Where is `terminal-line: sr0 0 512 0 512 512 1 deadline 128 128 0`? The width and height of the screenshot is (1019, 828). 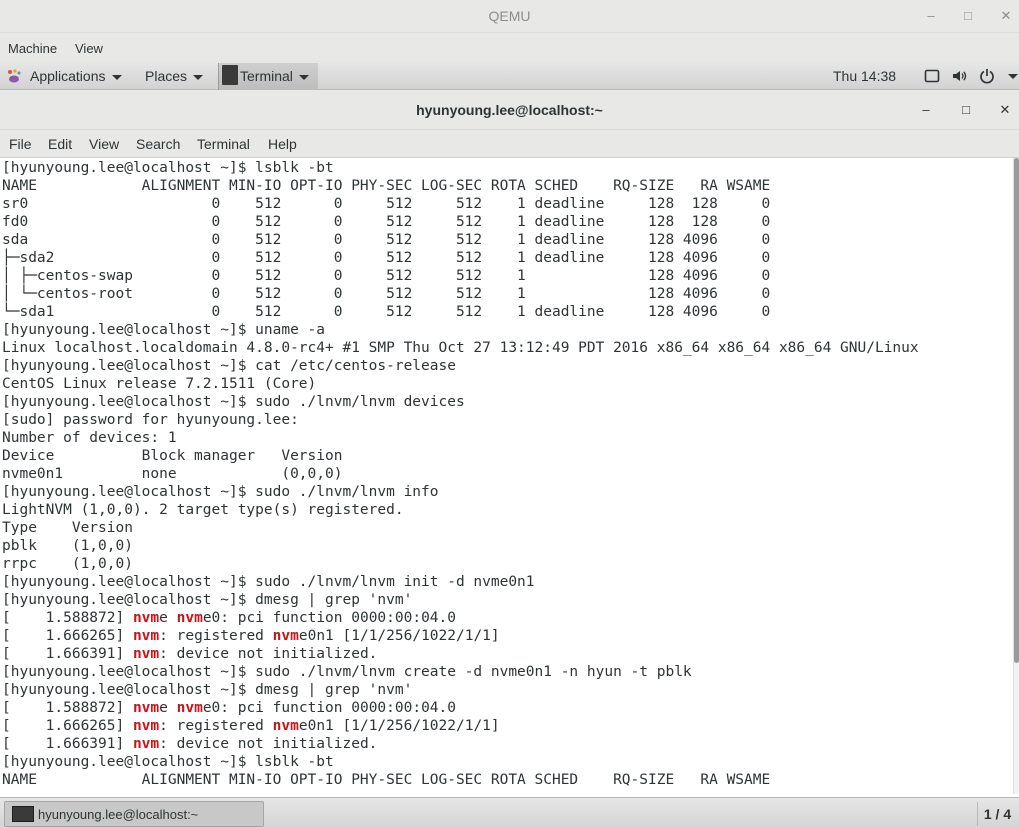 terminal-line: sr0 0 512 0 512 512 1 deadline 128 128 0 is located at coordinates (386, 204).